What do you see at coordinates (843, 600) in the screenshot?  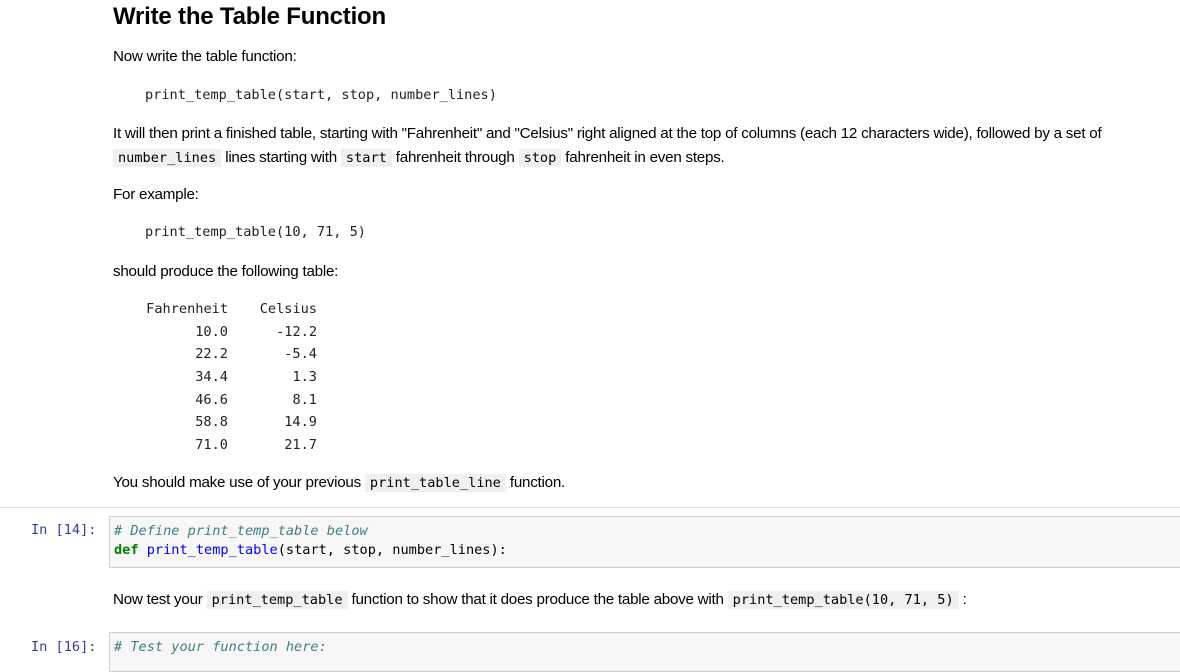 I see `inline-code-example-call: print_temp_table(10, 71, 5)` at bounding box center [843, 600].